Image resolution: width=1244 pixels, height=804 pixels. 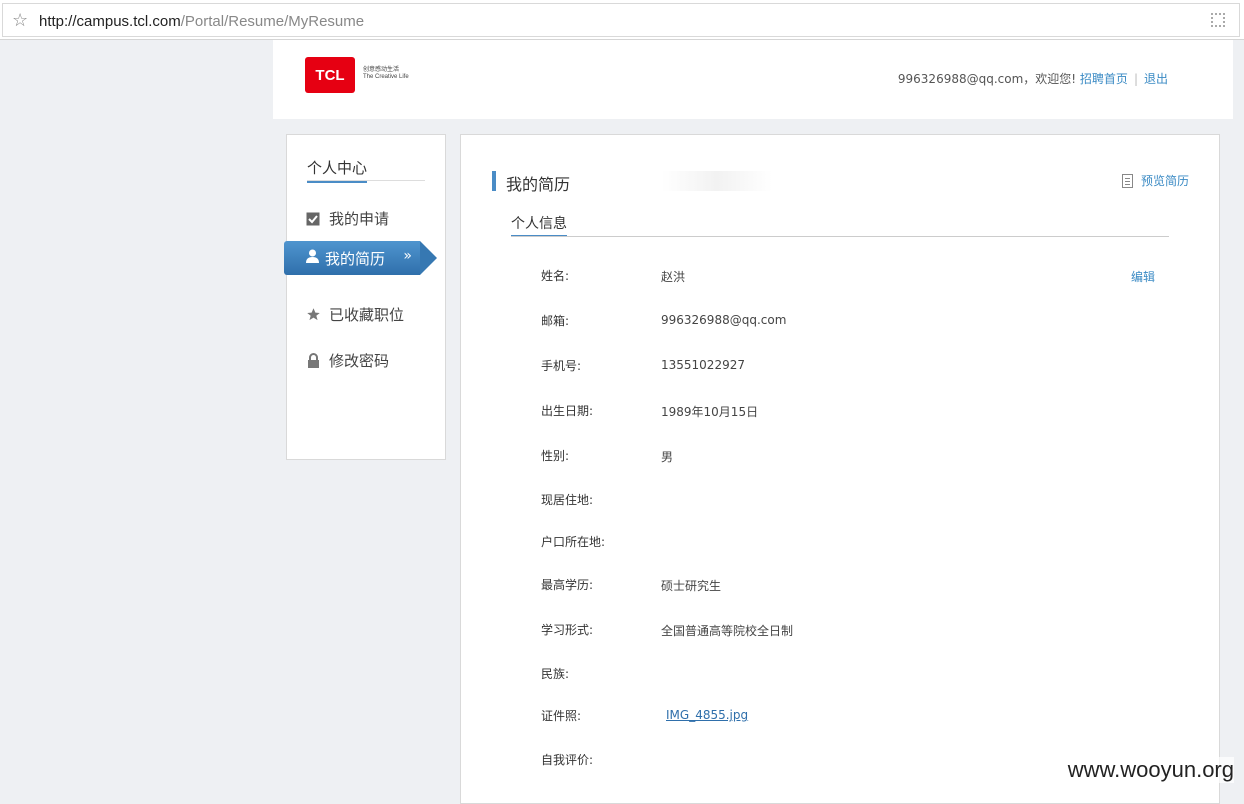 What do you see at coordinates (573, 541) in the screenshot?
I see `field-label: 户口所在地:` at bounding box center [573, 541].